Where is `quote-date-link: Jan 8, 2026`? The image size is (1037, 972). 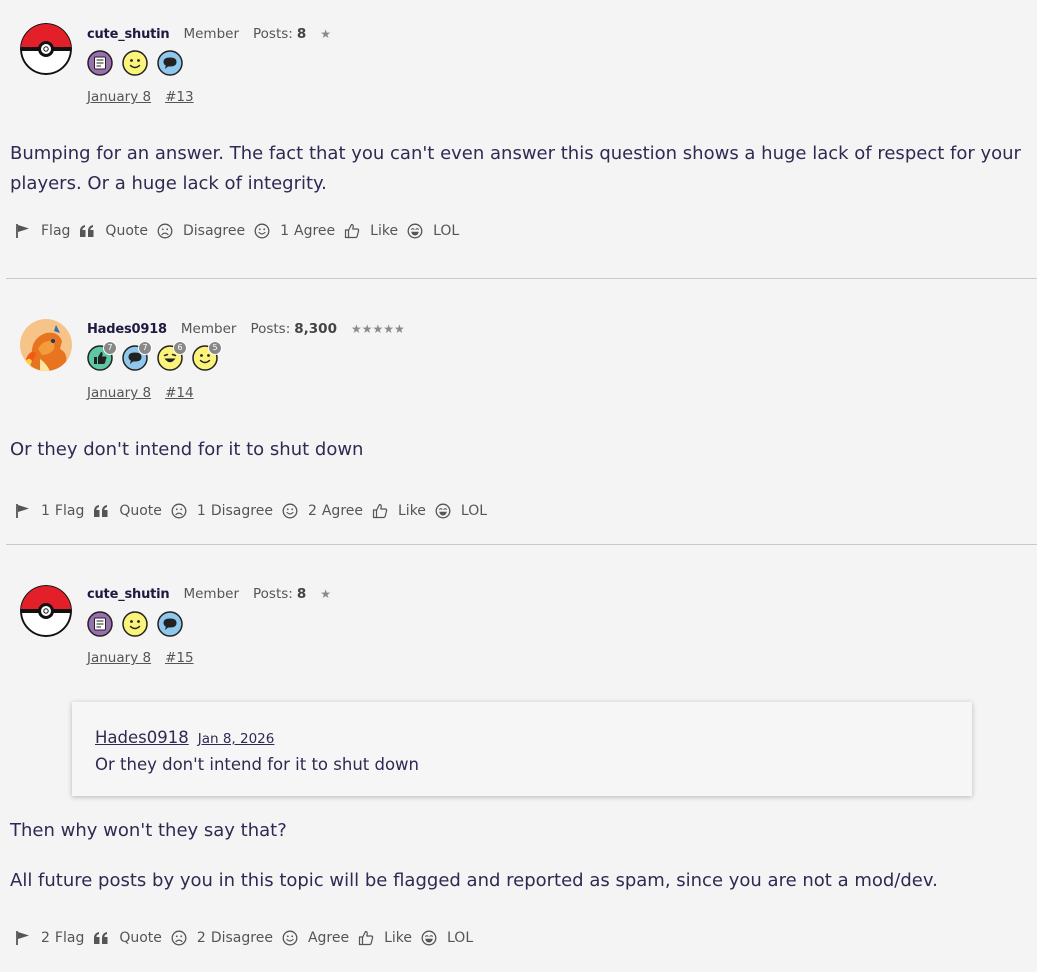
quote-date-link: Jan 8, 2026 is located at coordinates (236, 739).